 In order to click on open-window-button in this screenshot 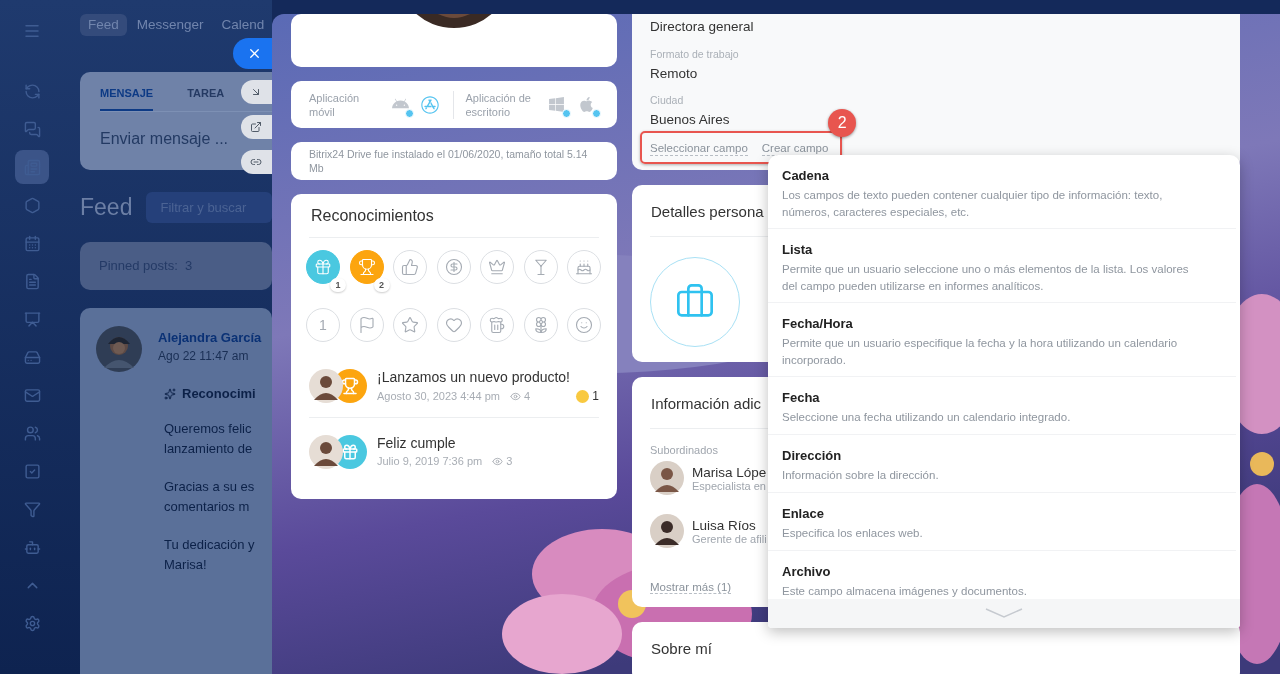, I will do `click(257, 127)`.